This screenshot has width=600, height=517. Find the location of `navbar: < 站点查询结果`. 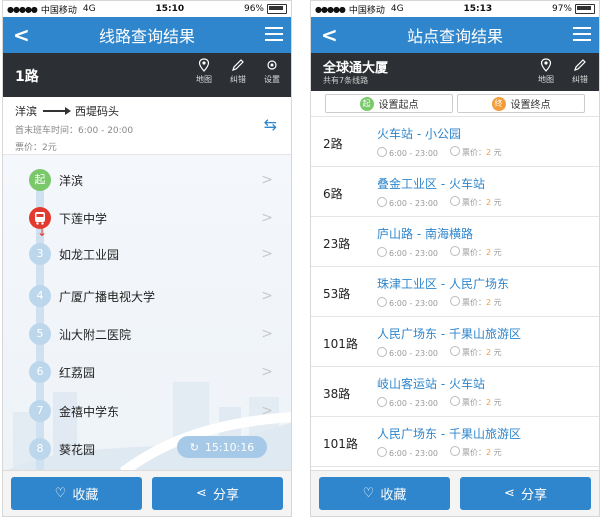

navbar: < 站点查询结果 is located at coordinates (455, 35).